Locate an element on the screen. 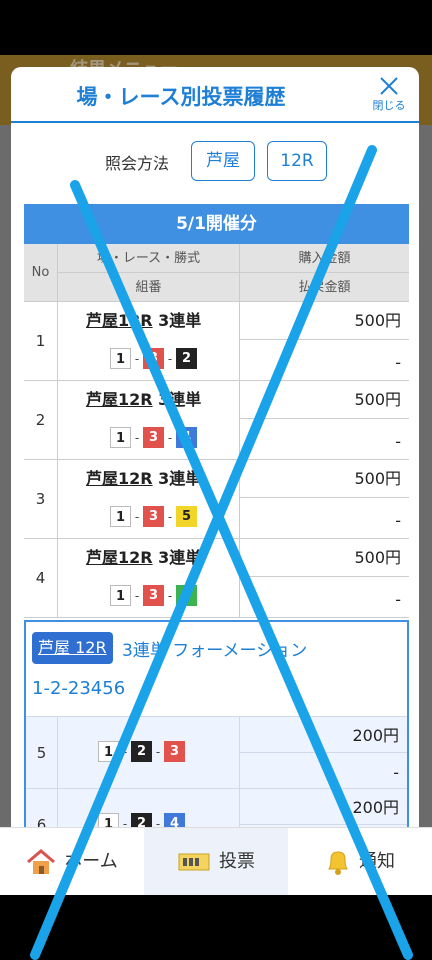  row-no: 6 is located at coordinates (42, 808).